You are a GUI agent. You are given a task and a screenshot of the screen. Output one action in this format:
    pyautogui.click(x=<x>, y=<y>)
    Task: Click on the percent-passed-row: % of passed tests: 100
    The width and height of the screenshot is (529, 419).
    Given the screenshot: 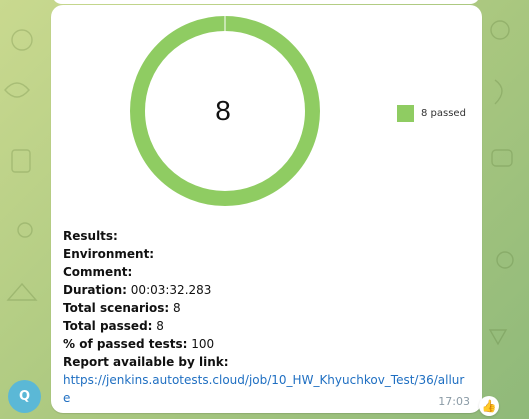 What is the action you would take?
    pyautogui.click(x=139, y=344)
    